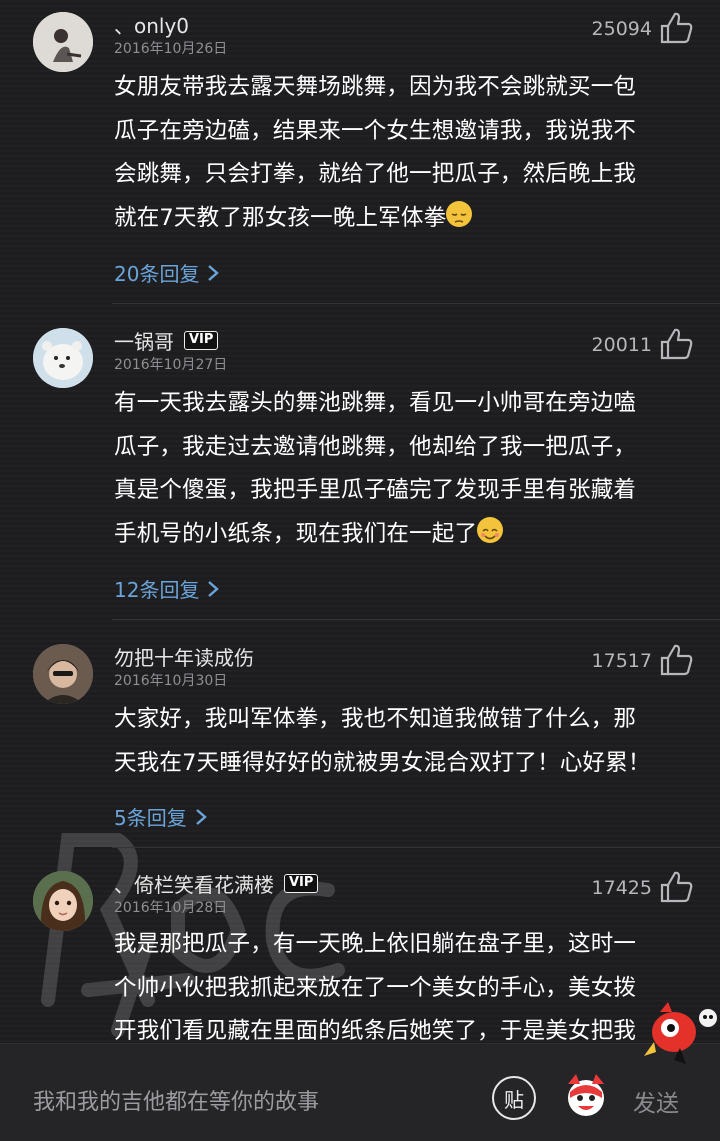 This screenshot has height=1141, width=720. I want to click on comment-line: 瓜子，我走过去邀请他跳舞，他却给了我一把瓜子，, so click(375, 446).